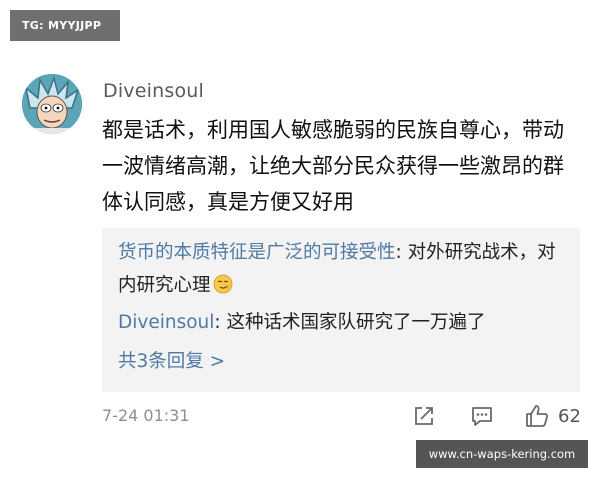 This screenshot has height=480, width=600. What do you see at coordinates (166, 322) in the screenshot?
I see `reply-author-link: Diveinsoul` at bounding box center [166, 322].